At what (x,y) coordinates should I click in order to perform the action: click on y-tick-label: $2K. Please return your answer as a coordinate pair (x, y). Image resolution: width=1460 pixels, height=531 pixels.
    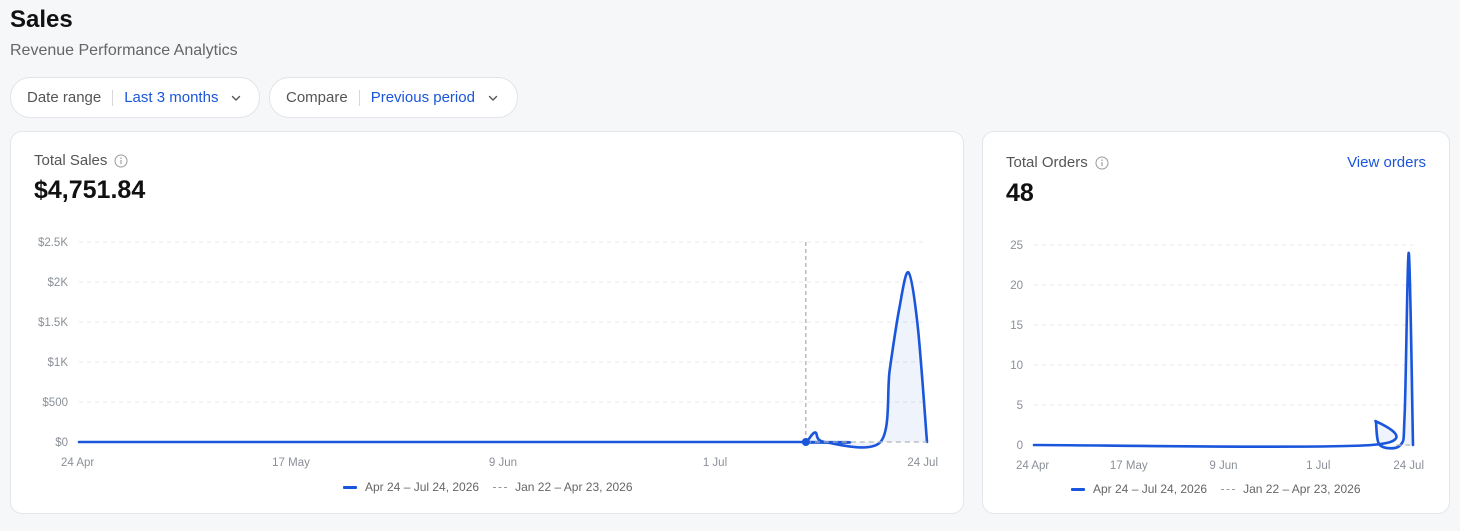
    Looking at the image, I should click on (58, 283).